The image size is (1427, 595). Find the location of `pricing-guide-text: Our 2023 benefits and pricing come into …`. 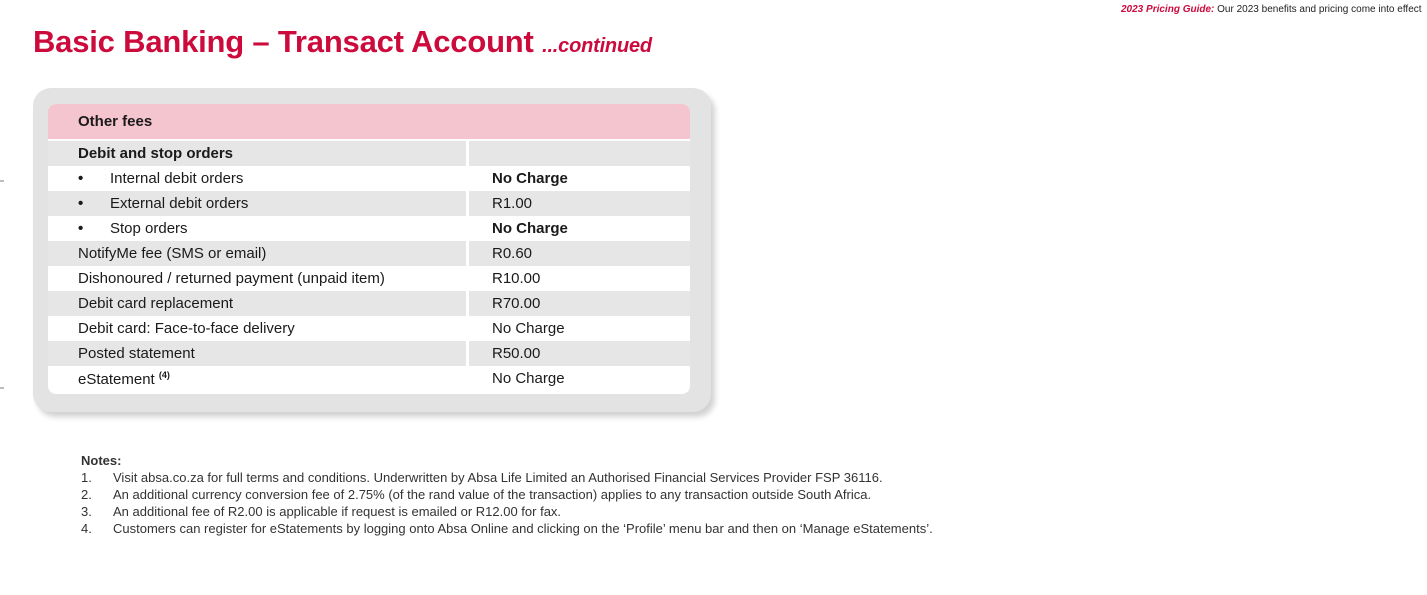

pricing-guide-text: Our 2023 benefits and pricing come into … is located at coordinates (1319, 9).